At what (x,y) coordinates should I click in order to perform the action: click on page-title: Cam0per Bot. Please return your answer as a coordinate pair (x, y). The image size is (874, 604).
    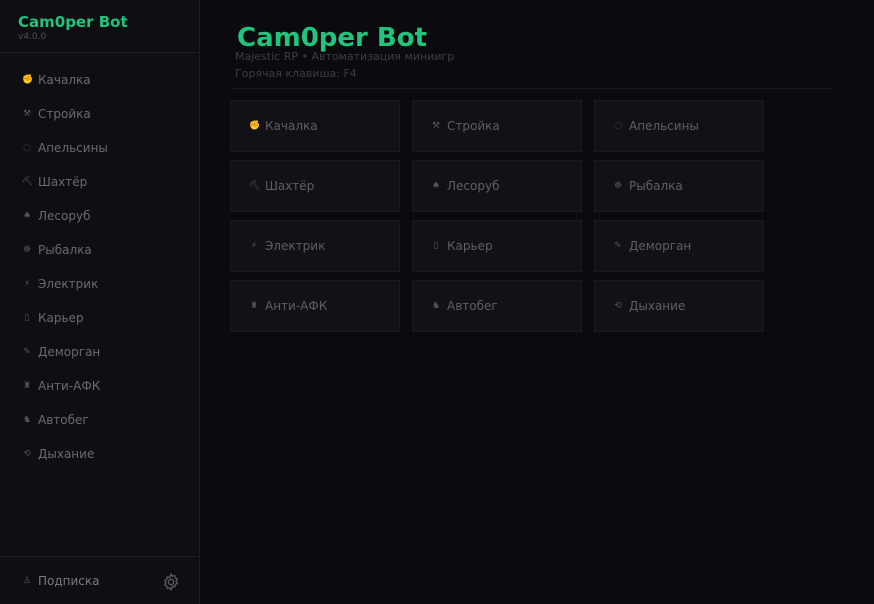
    Looking at the image, I should click on (332, 38).